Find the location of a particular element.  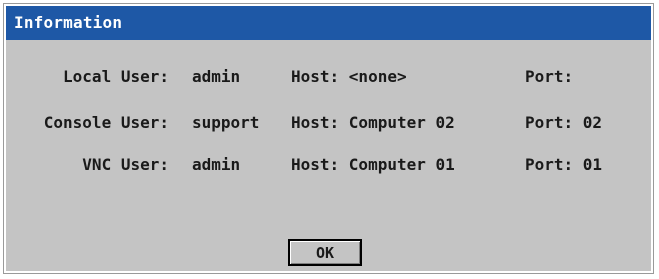

dialog-title: Information is located at coordinates (328, 23).